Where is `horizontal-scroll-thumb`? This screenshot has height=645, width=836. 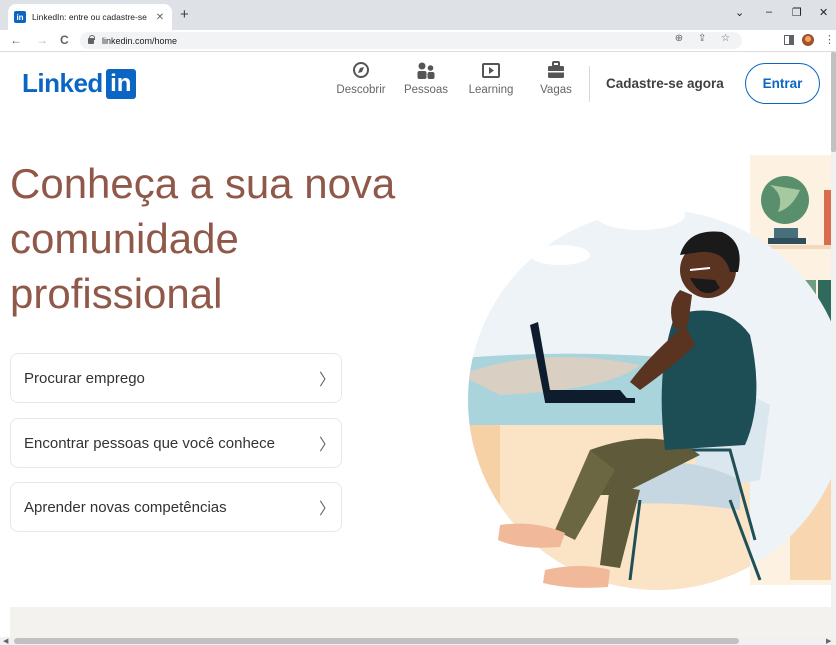 horizontal-scroll-thumb is located at coordinates (376, 641).